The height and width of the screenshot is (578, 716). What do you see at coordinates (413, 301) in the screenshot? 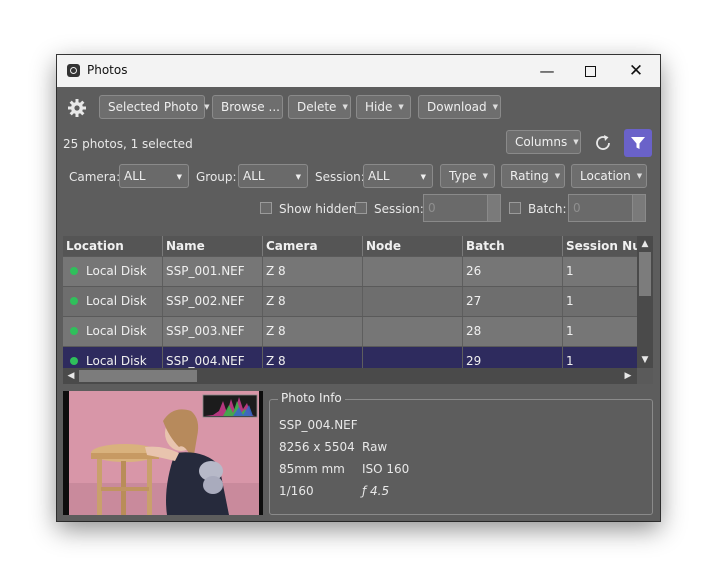
I see `cell-node` at bounding box center [413, 301].